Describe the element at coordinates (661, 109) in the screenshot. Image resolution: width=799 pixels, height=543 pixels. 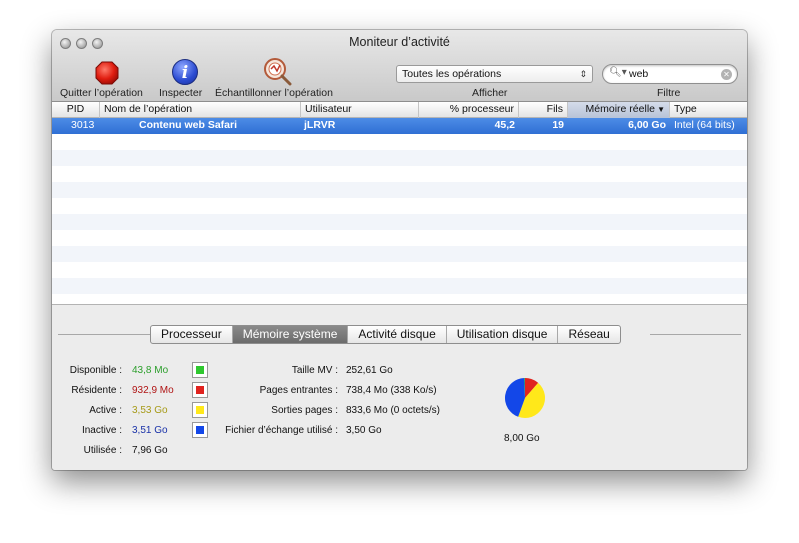
I see `sort-descending-icon: ▼` at that location.